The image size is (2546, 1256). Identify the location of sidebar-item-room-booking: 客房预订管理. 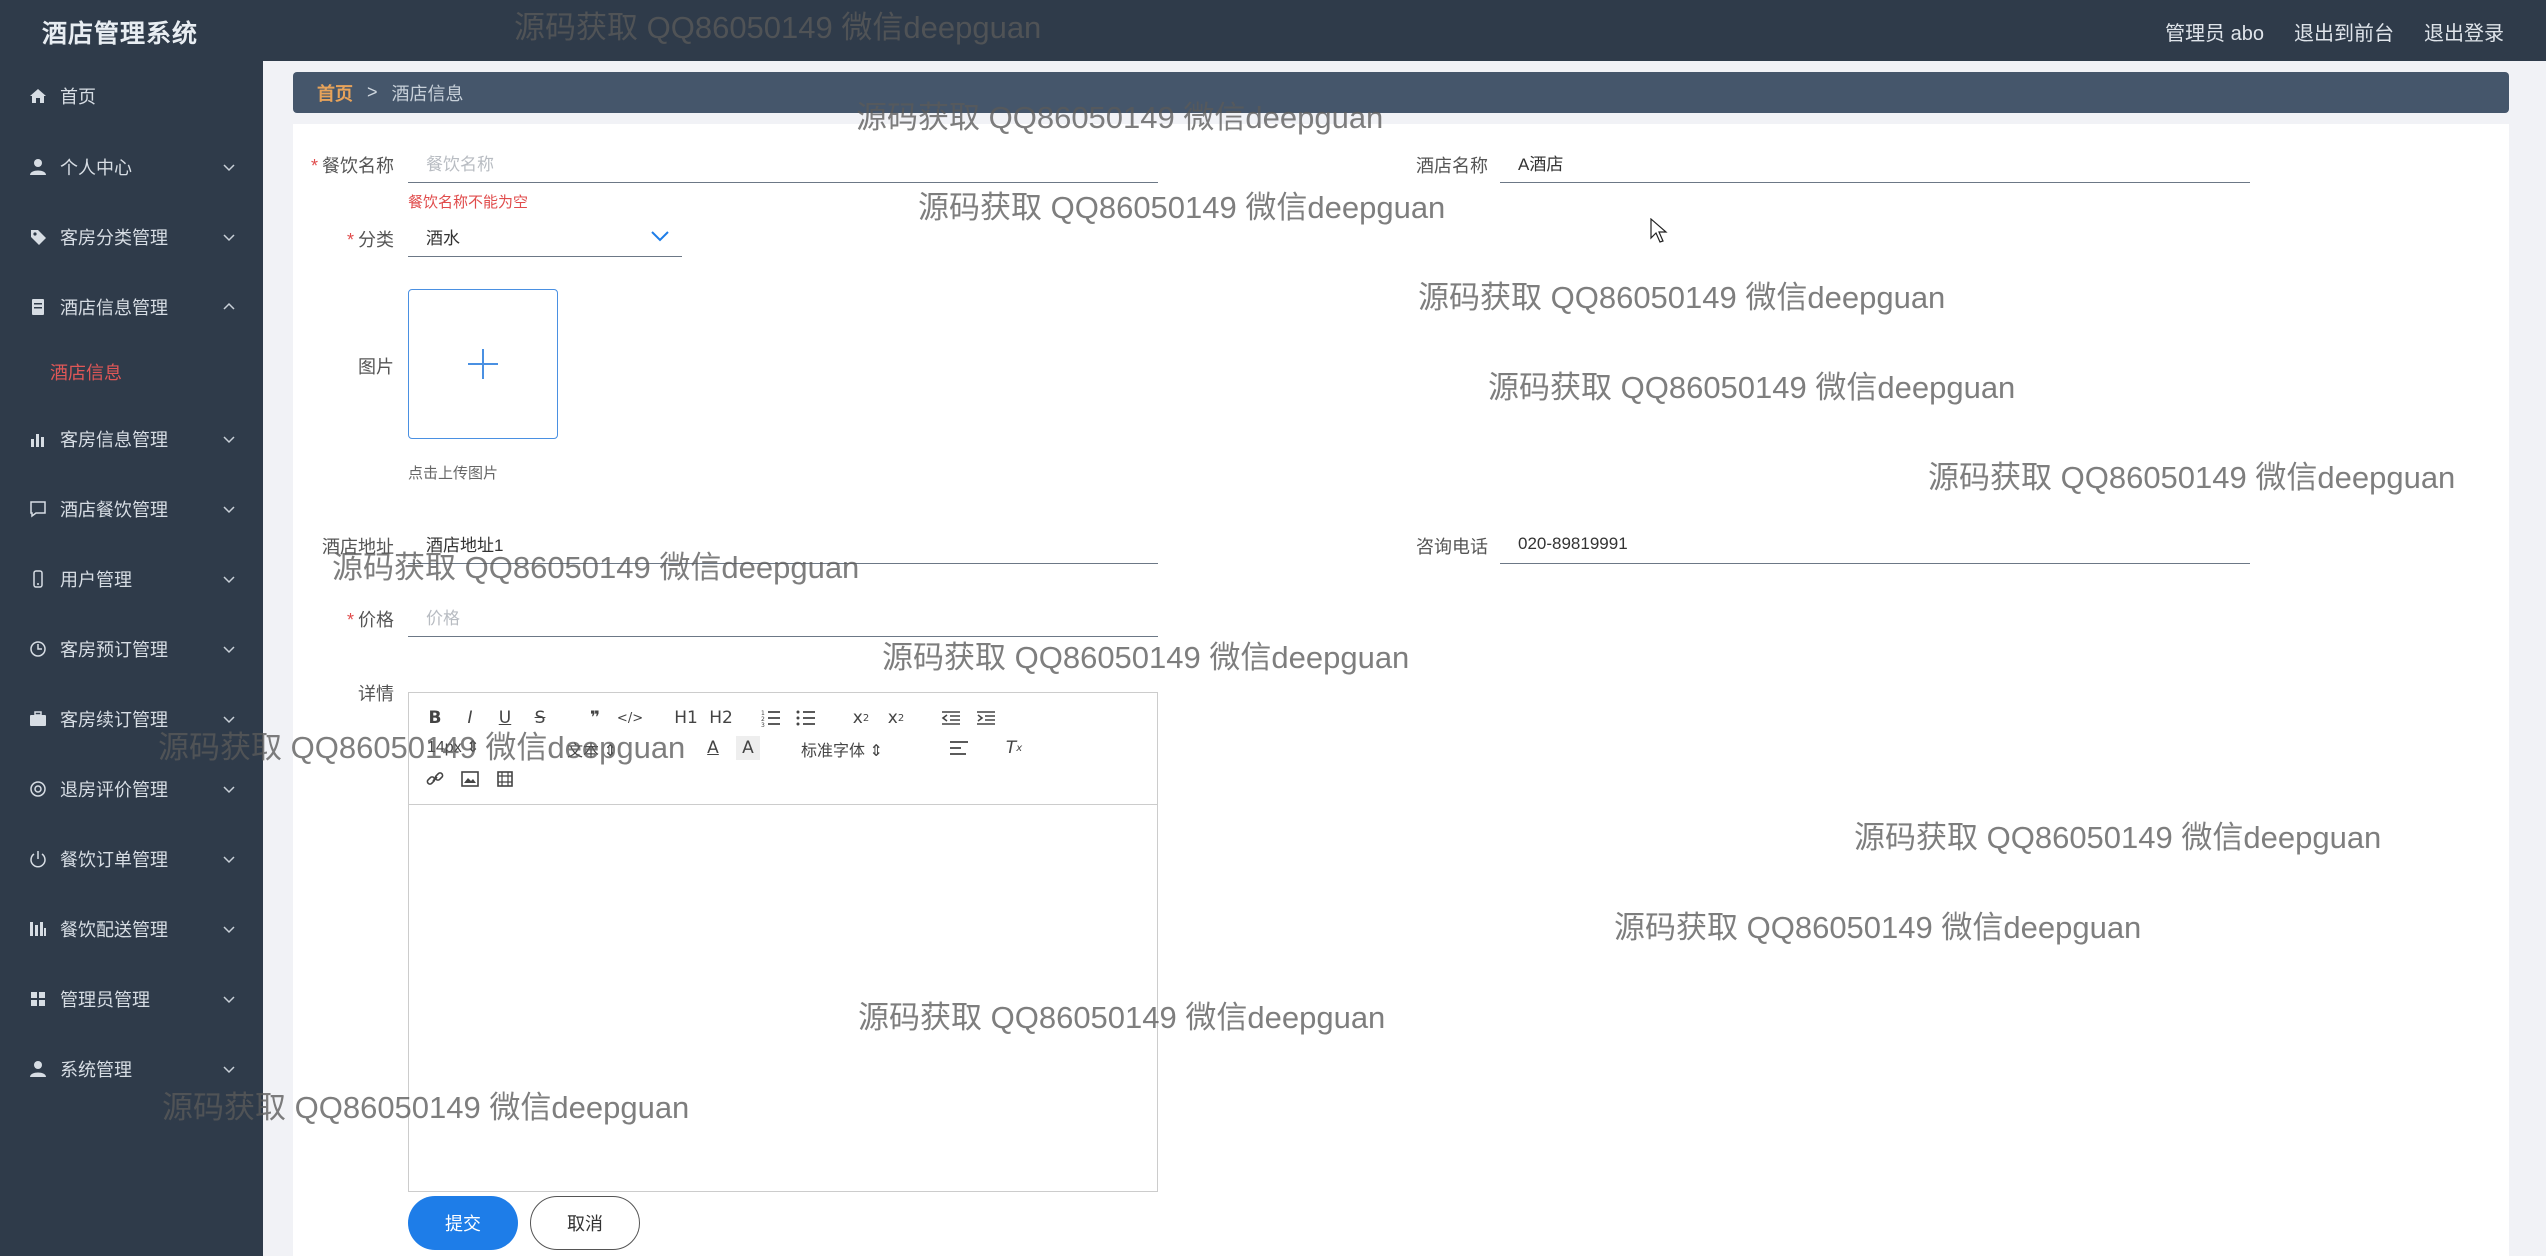
(131, 649).